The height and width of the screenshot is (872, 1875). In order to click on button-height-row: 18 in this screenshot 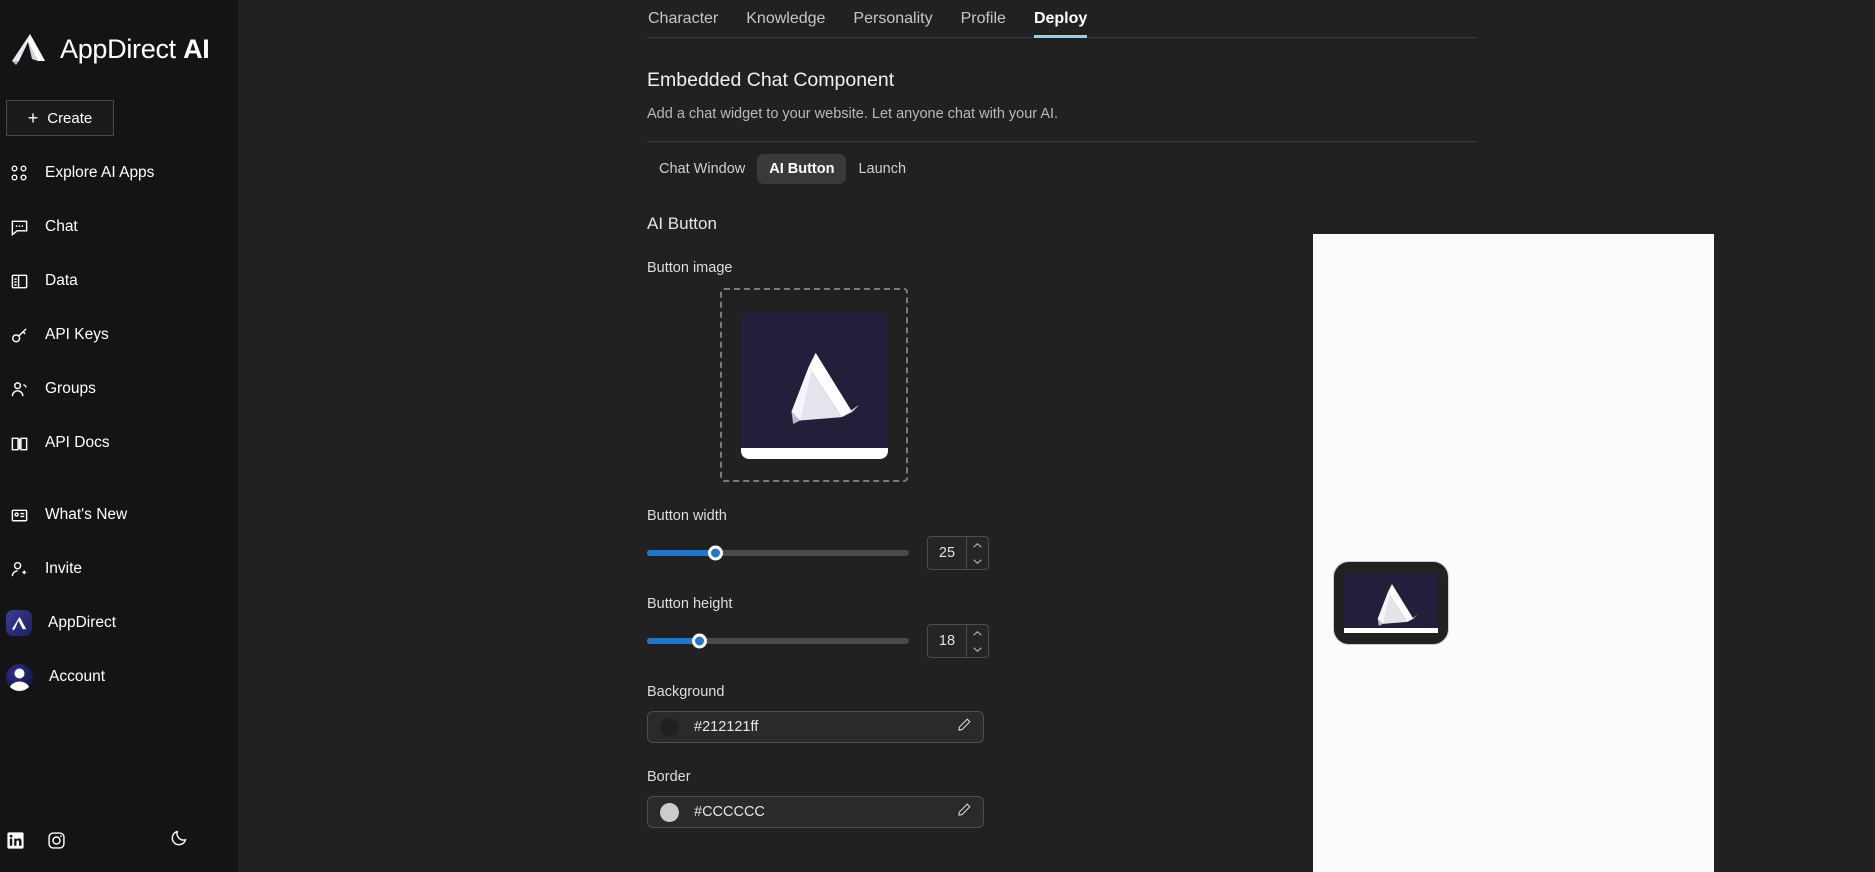, I will do `click(862, 641)`.